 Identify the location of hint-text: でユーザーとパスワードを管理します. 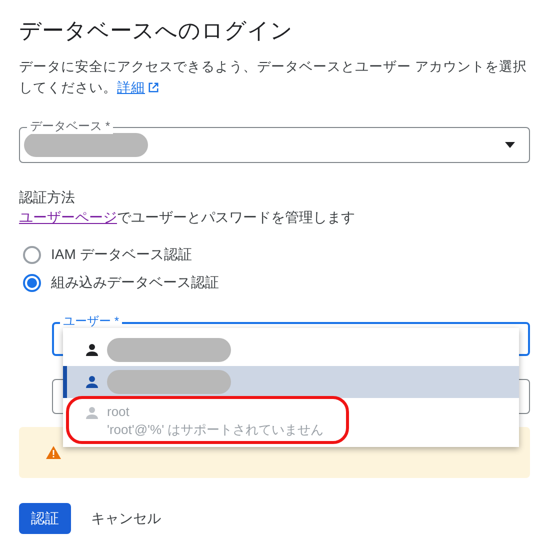
(236, 217).